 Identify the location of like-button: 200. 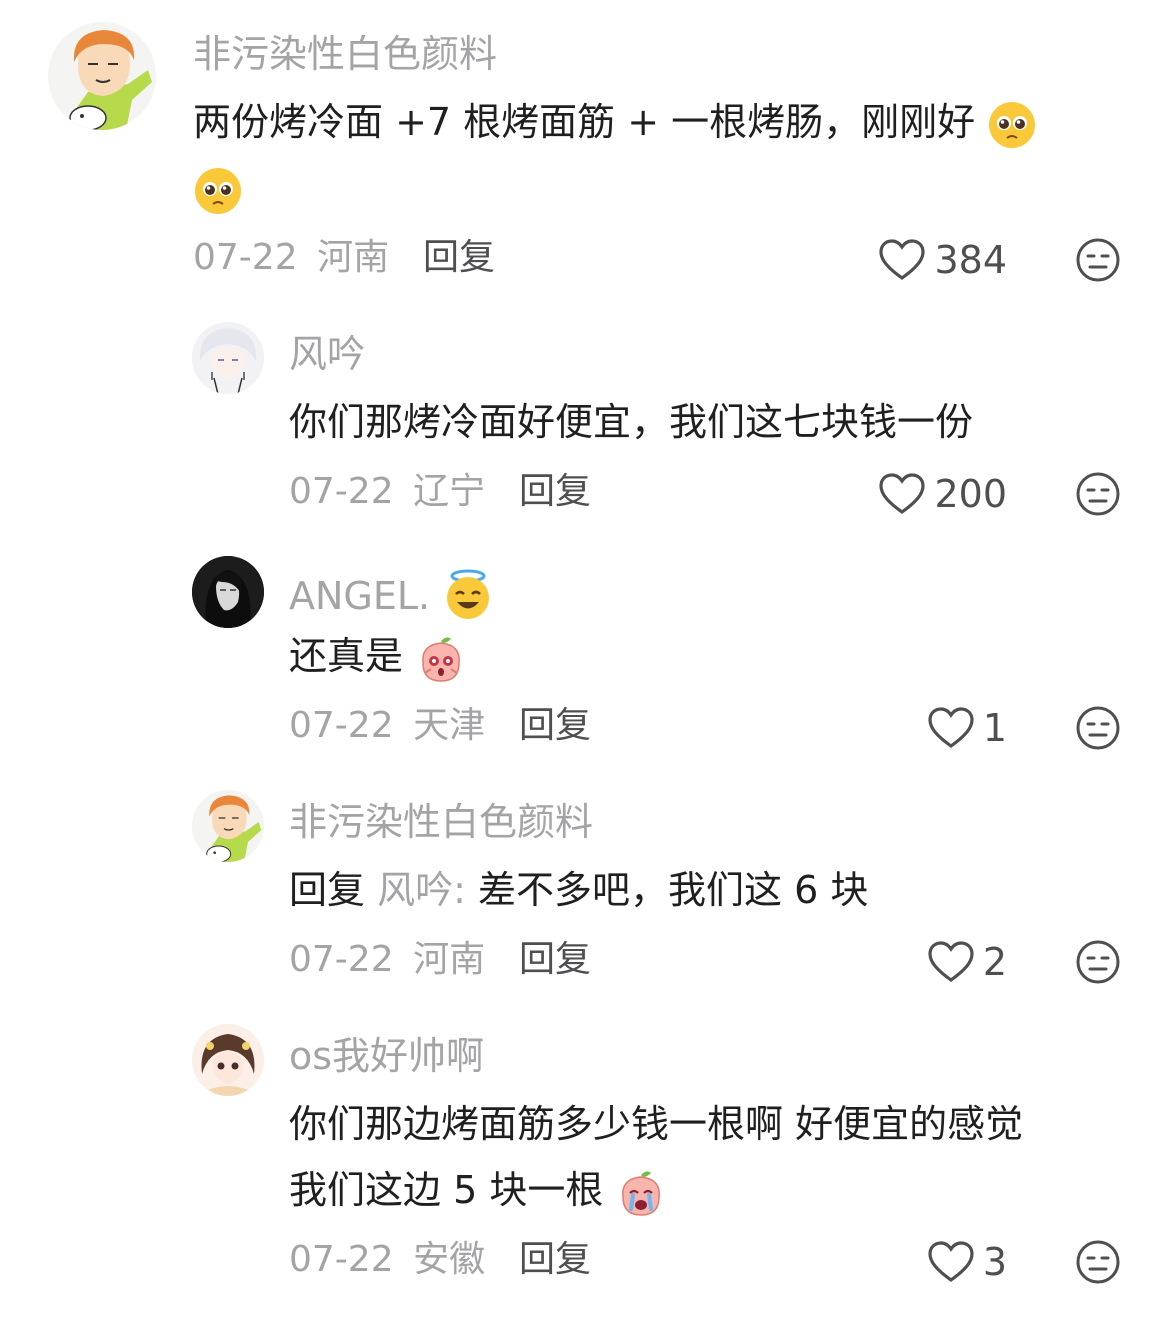
(942, 494).